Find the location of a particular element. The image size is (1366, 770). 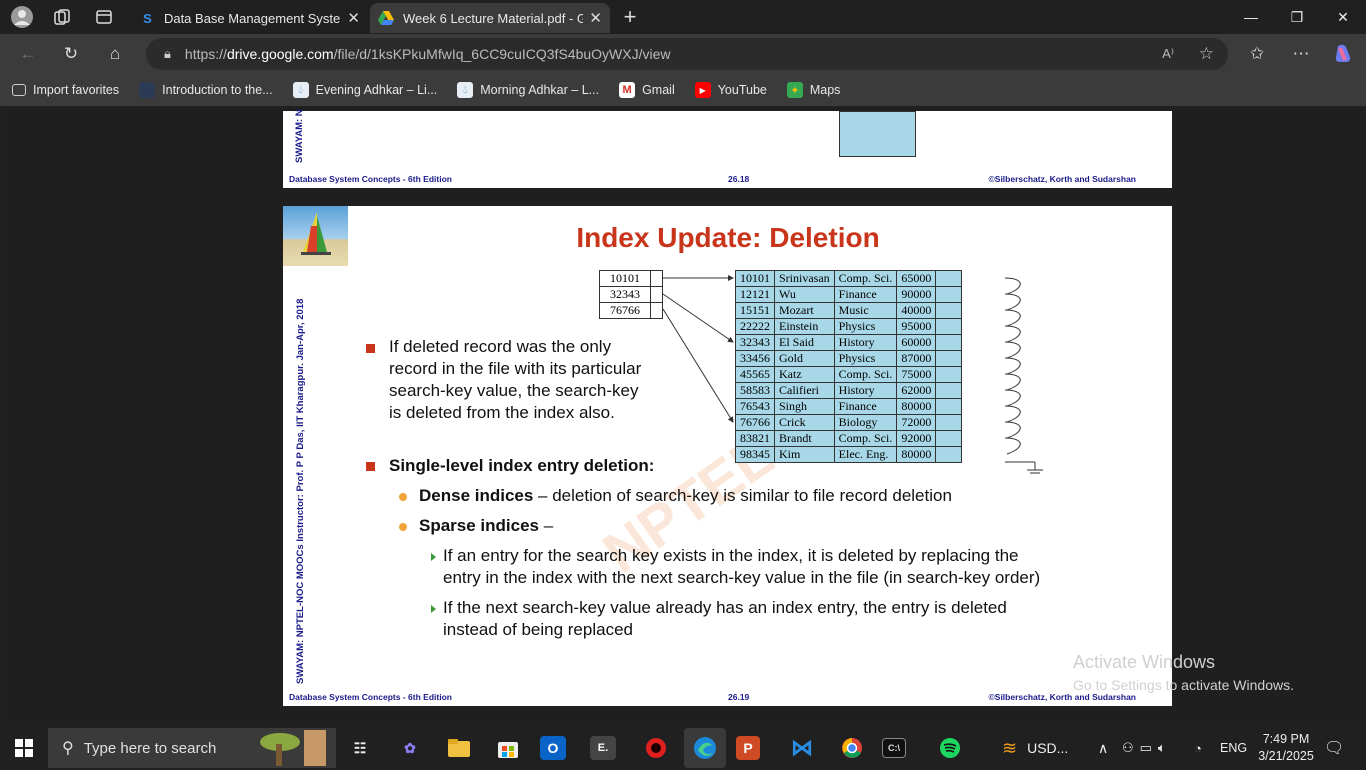

copilot-taskbar-icon: ✿ is located at coordinates (410, 748).